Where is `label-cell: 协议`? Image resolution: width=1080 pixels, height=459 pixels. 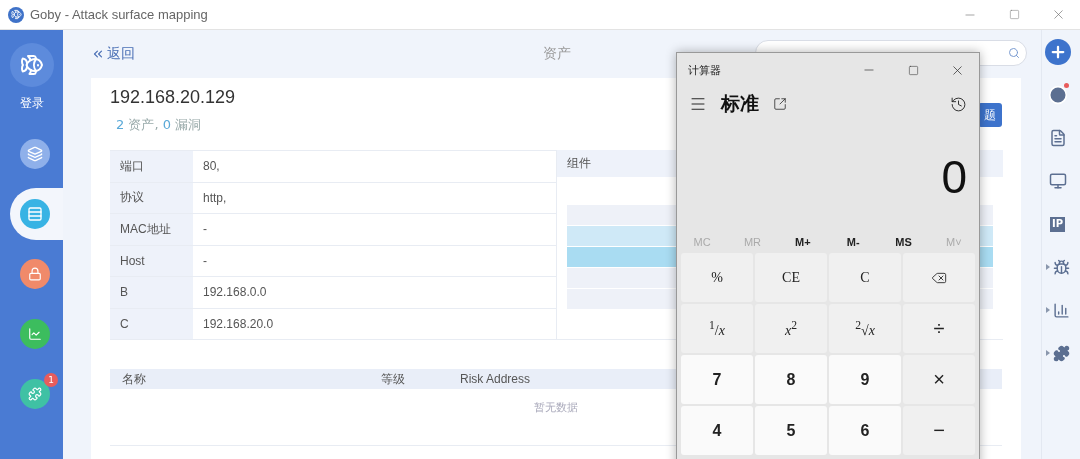 label-cell: 协议 is located at coordinates (151, 197).